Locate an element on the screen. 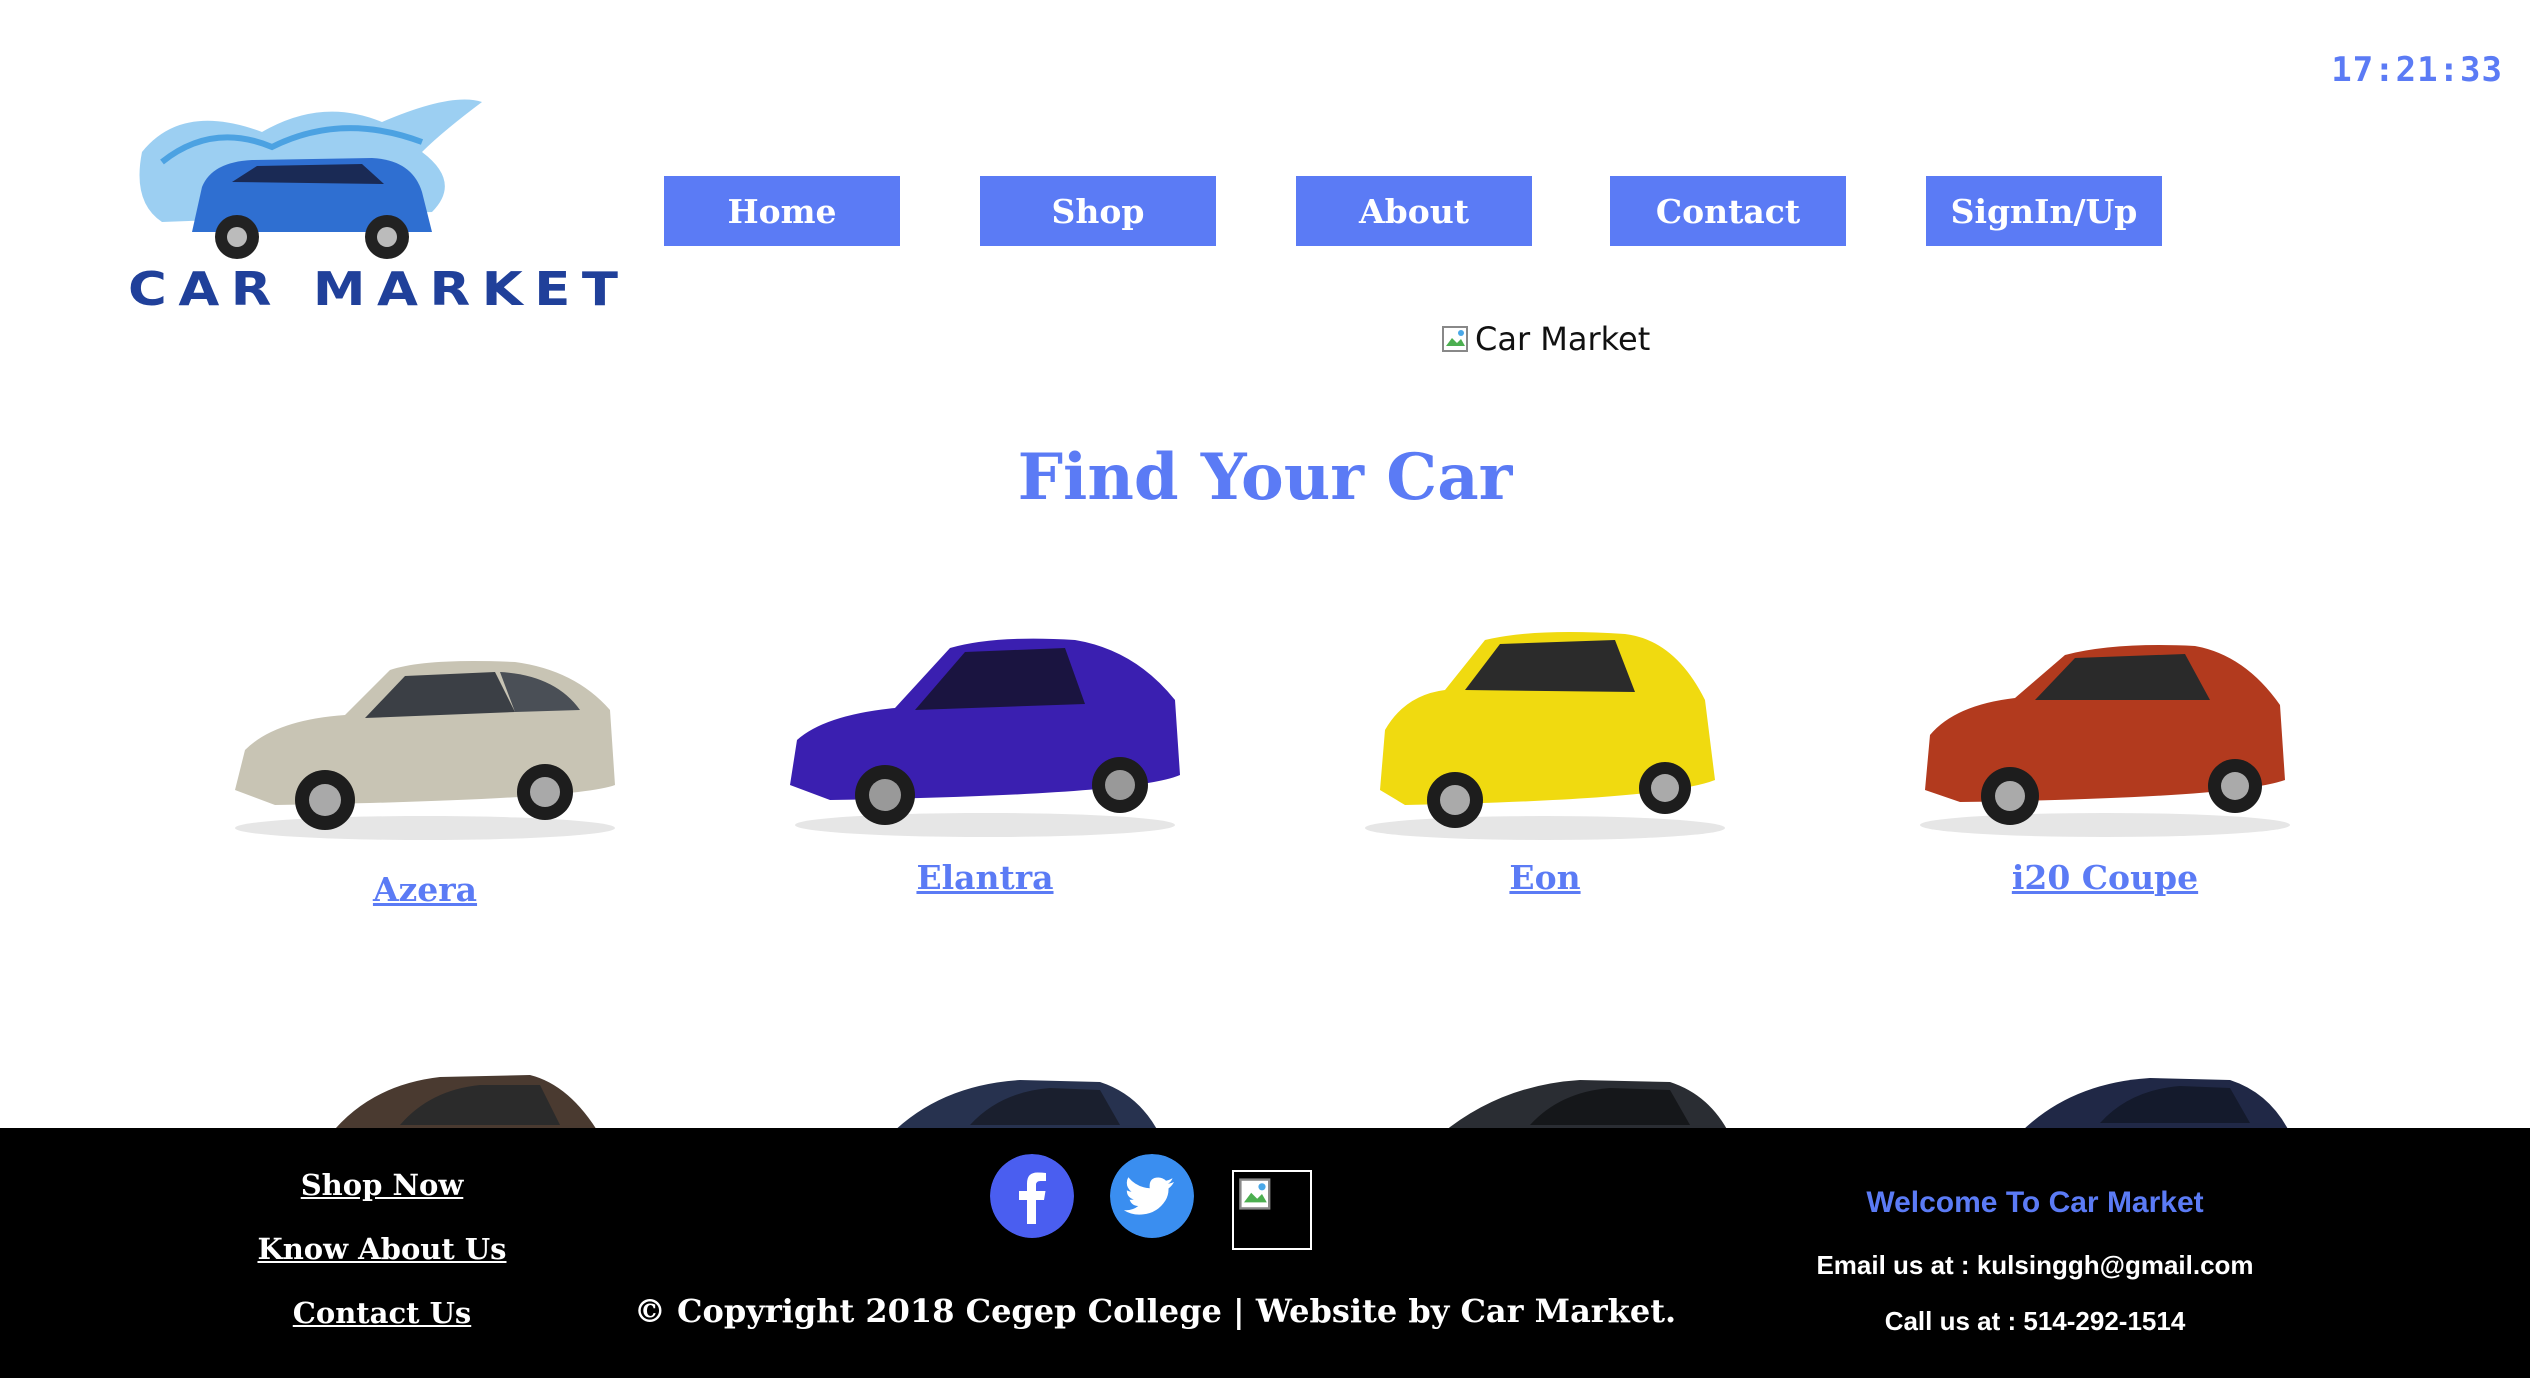  nav-about-button: About is located at coordinates (1414, 211).